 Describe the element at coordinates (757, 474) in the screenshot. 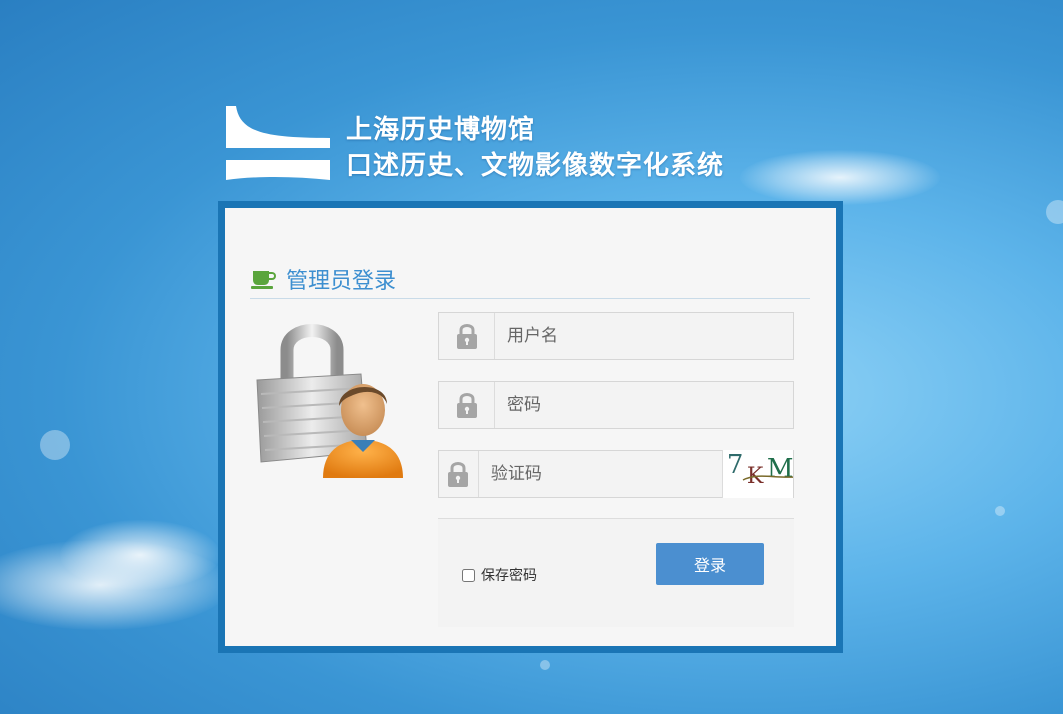

I see `captcha-image: 7 K M Q` at that location.